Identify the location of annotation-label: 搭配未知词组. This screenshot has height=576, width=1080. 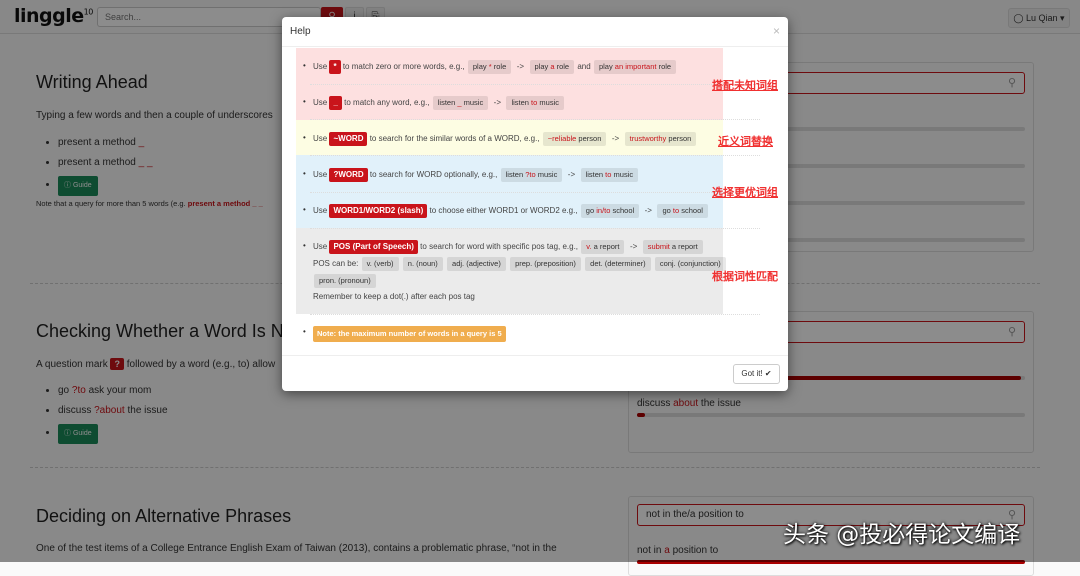
(745, 85).